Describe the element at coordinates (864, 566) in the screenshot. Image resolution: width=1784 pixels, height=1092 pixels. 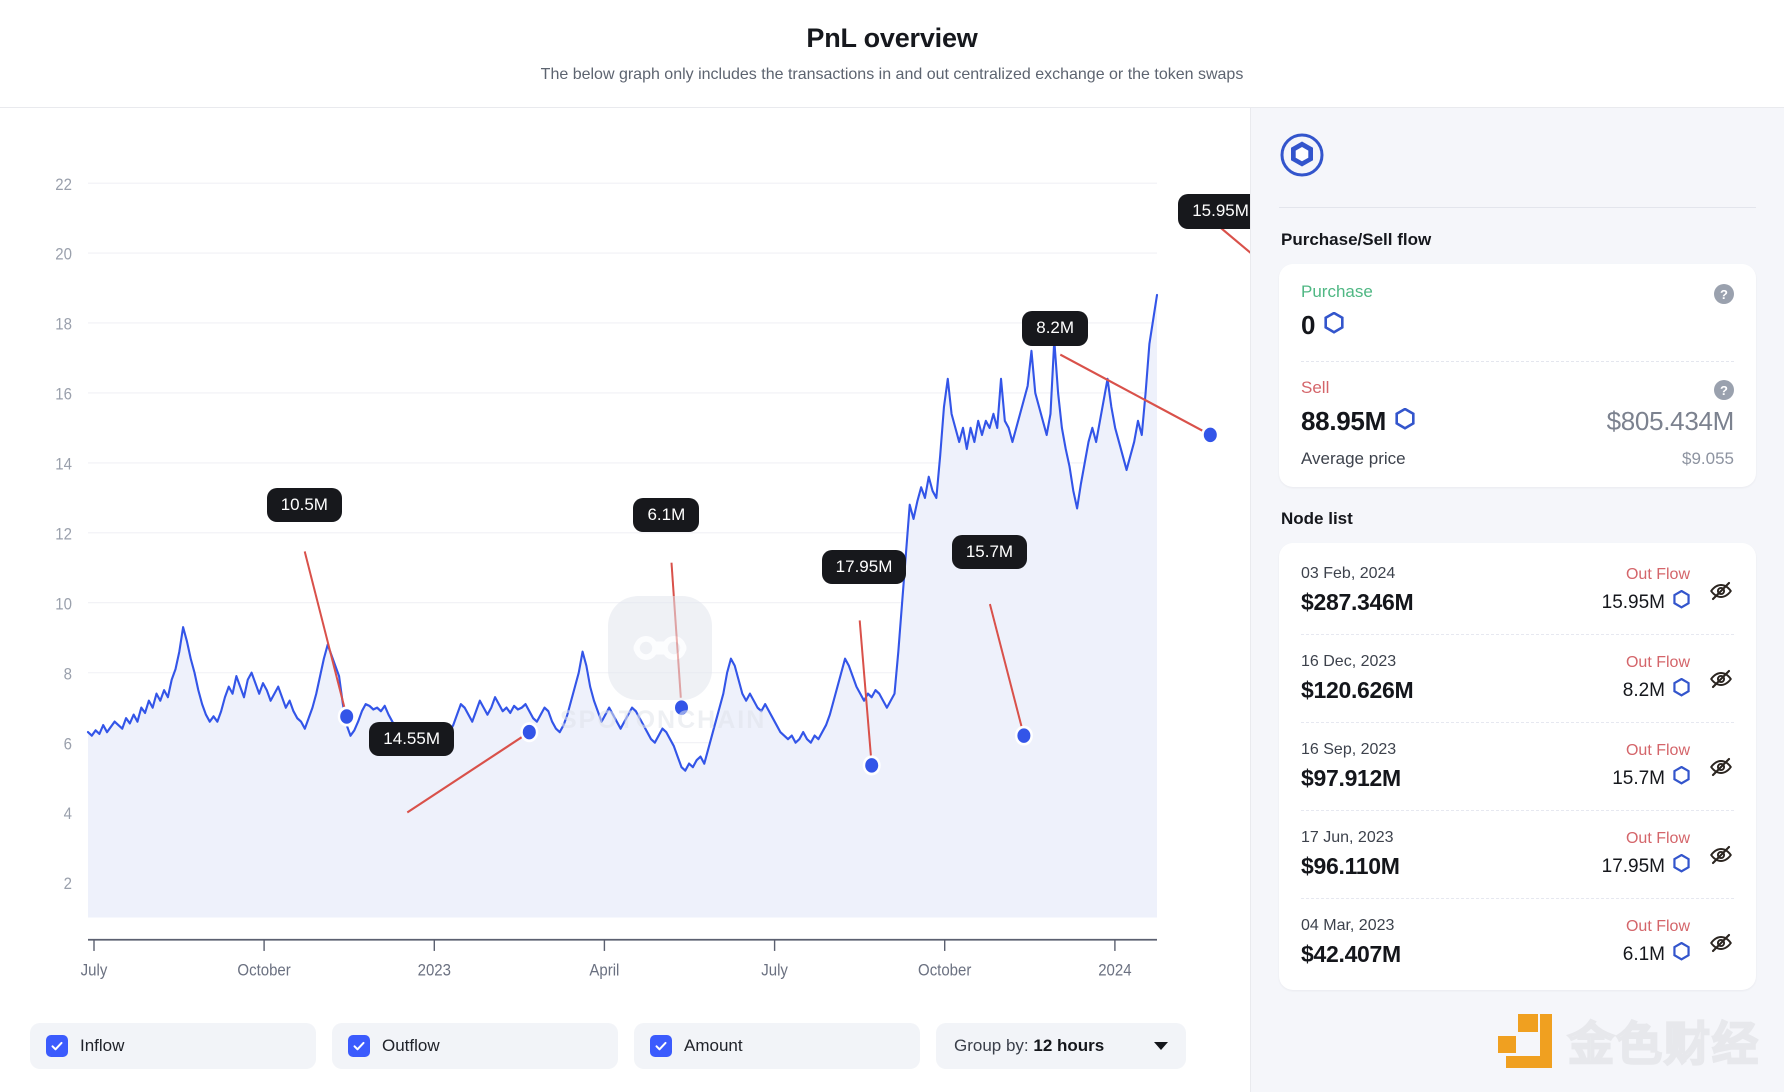
I see `chart-annotation-tooltip: 17.95M` at that location.